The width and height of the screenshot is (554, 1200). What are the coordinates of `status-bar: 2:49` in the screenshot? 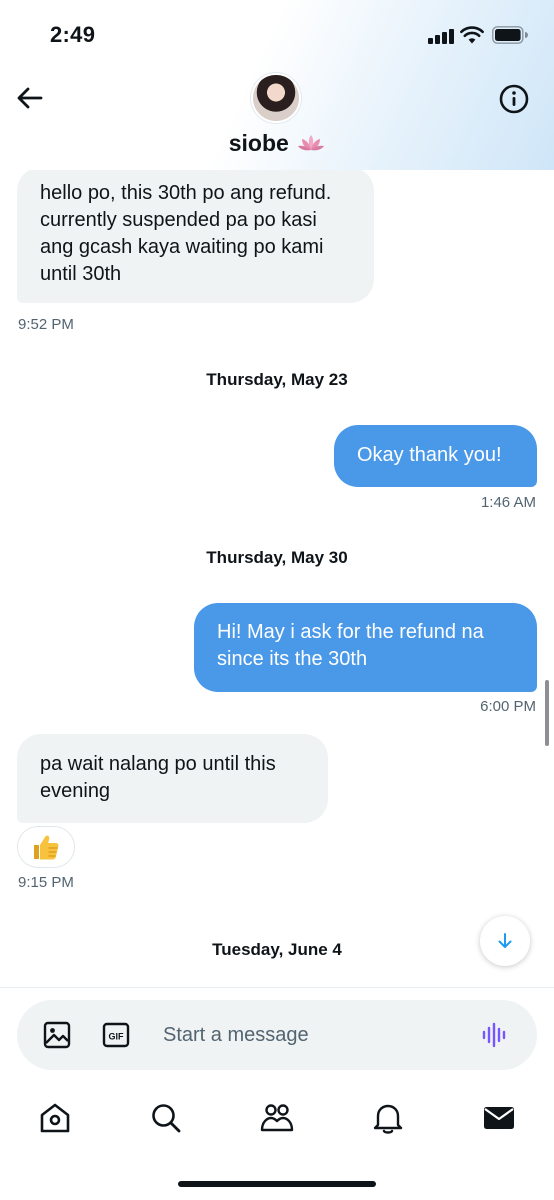 It's located at (277, 35).